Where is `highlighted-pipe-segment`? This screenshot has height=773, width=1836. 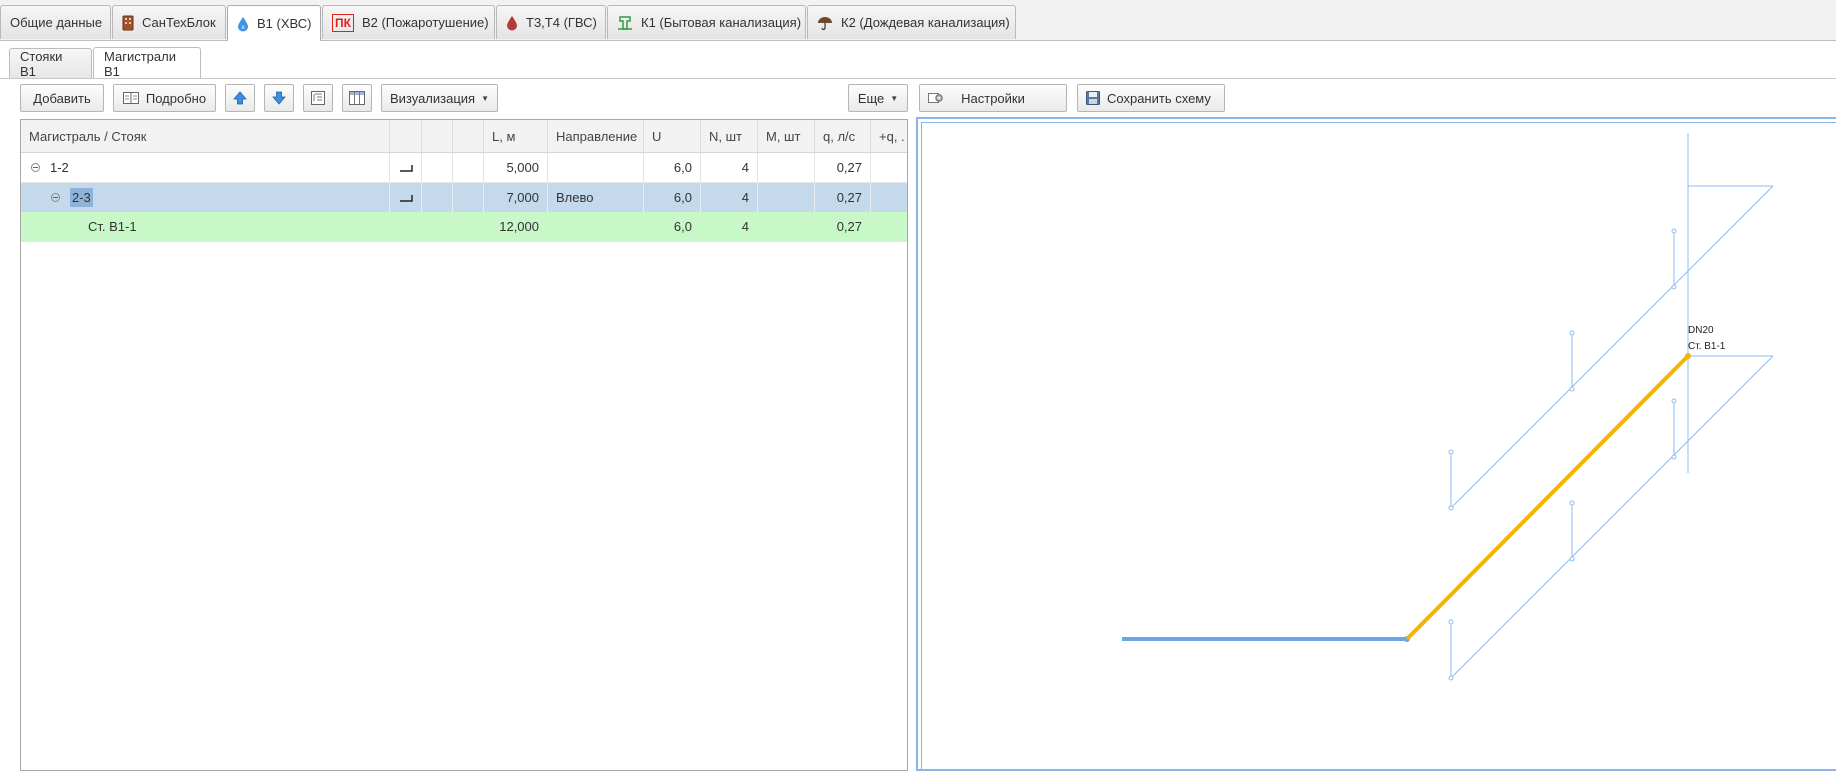
highlighted-pipe-segment is located at coordinates (1547, 497).